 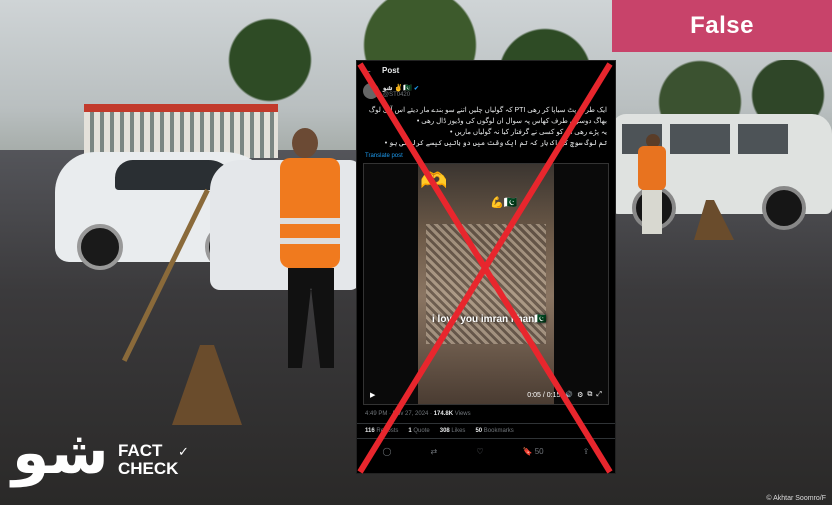 I want to click on like-icon: ♡, so click(x=479, y=451).